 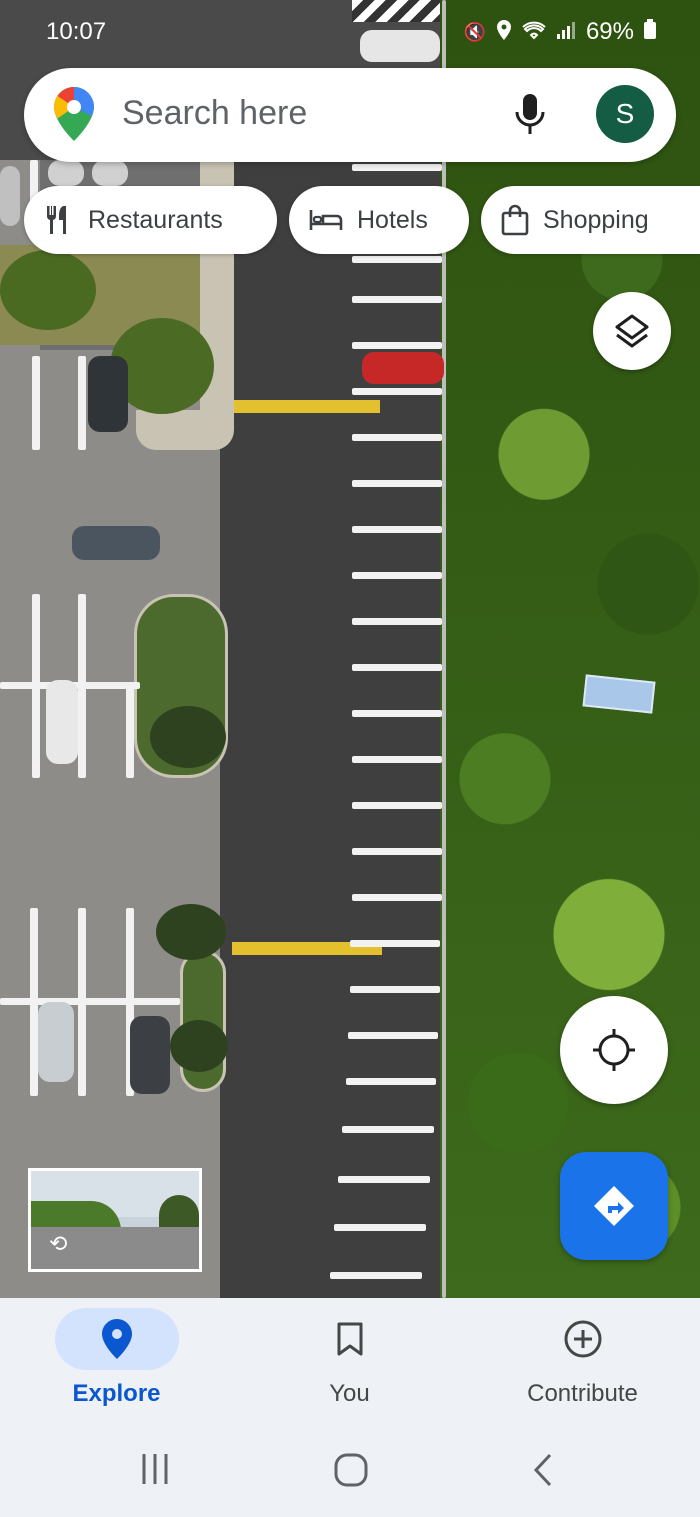 What do you see at coordinates (214, 113) in the screenshot?
I see `search-input: Search here` at bounding box center [214, 113].